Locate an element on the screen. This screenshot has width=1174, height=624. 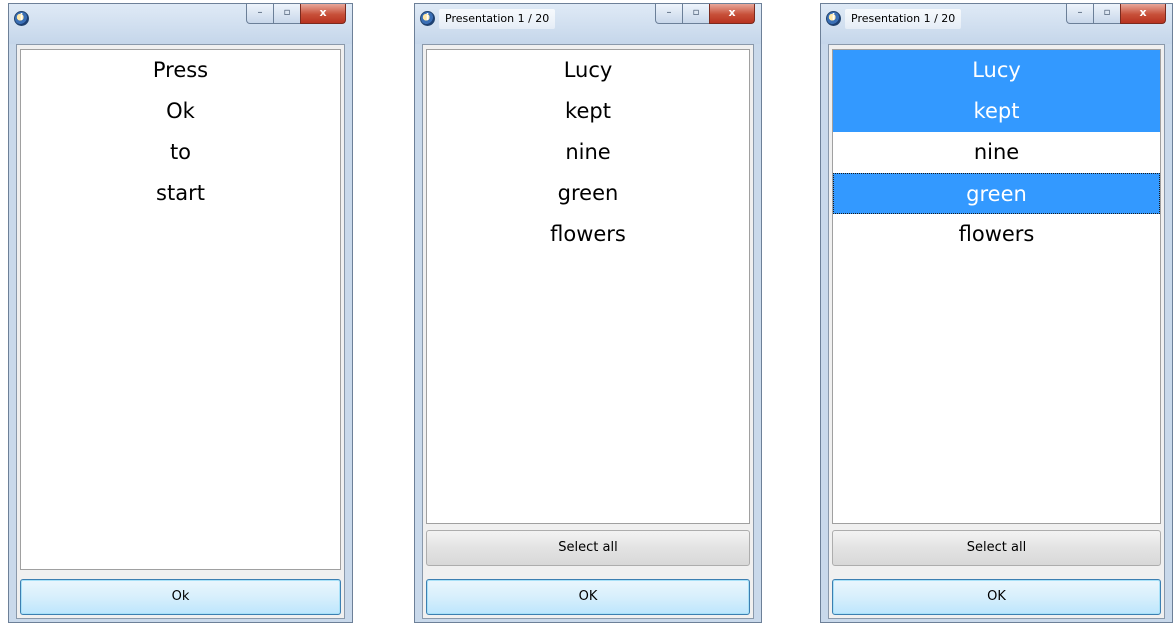
list-item: Press is located at coordinates (180, 70).